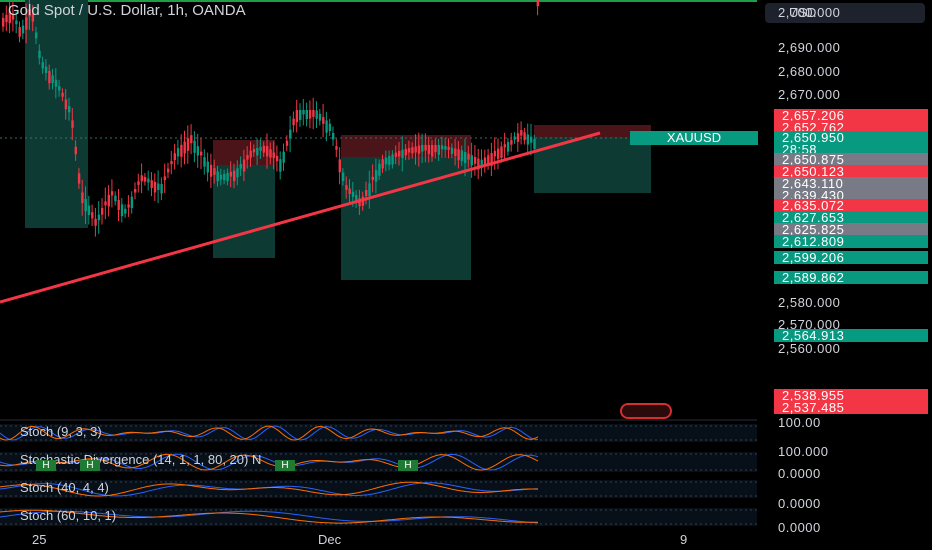 This screenshot has height=550, width=932. I want to click on indicator-label-stoch-60: Stoch (60, 10, 1), so click(68, 515).